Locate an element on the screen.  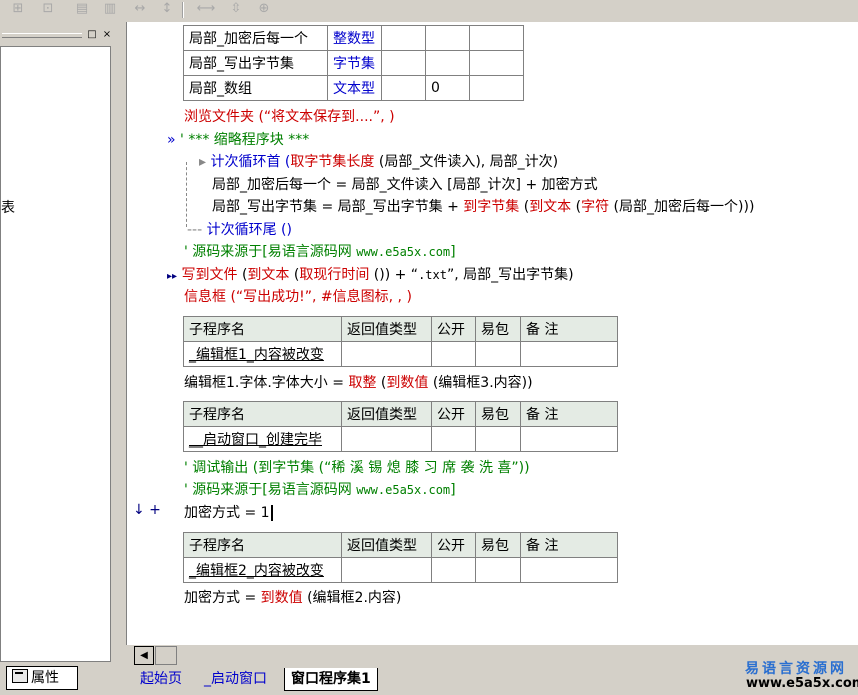
code-text: (编辑框2.内容) is located at coordinates (352, 598).